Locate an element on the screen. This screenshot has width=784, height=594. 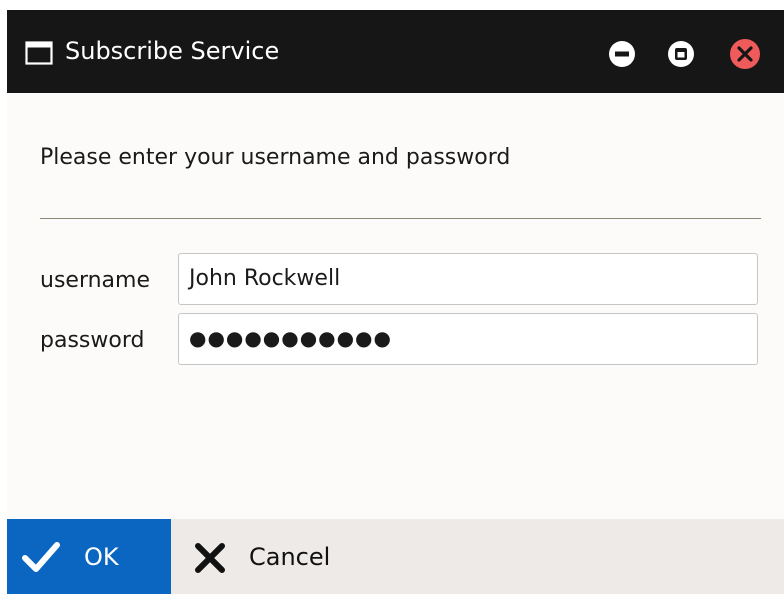
cancel-label: Cancel is located at coordinates (290, 557).